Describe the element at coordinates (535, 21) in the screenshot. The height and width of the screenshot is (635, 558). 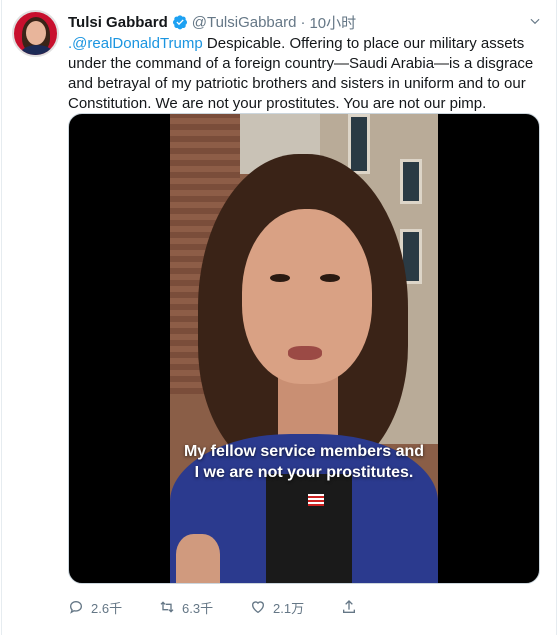
I see `caret-down-icon` at that location.